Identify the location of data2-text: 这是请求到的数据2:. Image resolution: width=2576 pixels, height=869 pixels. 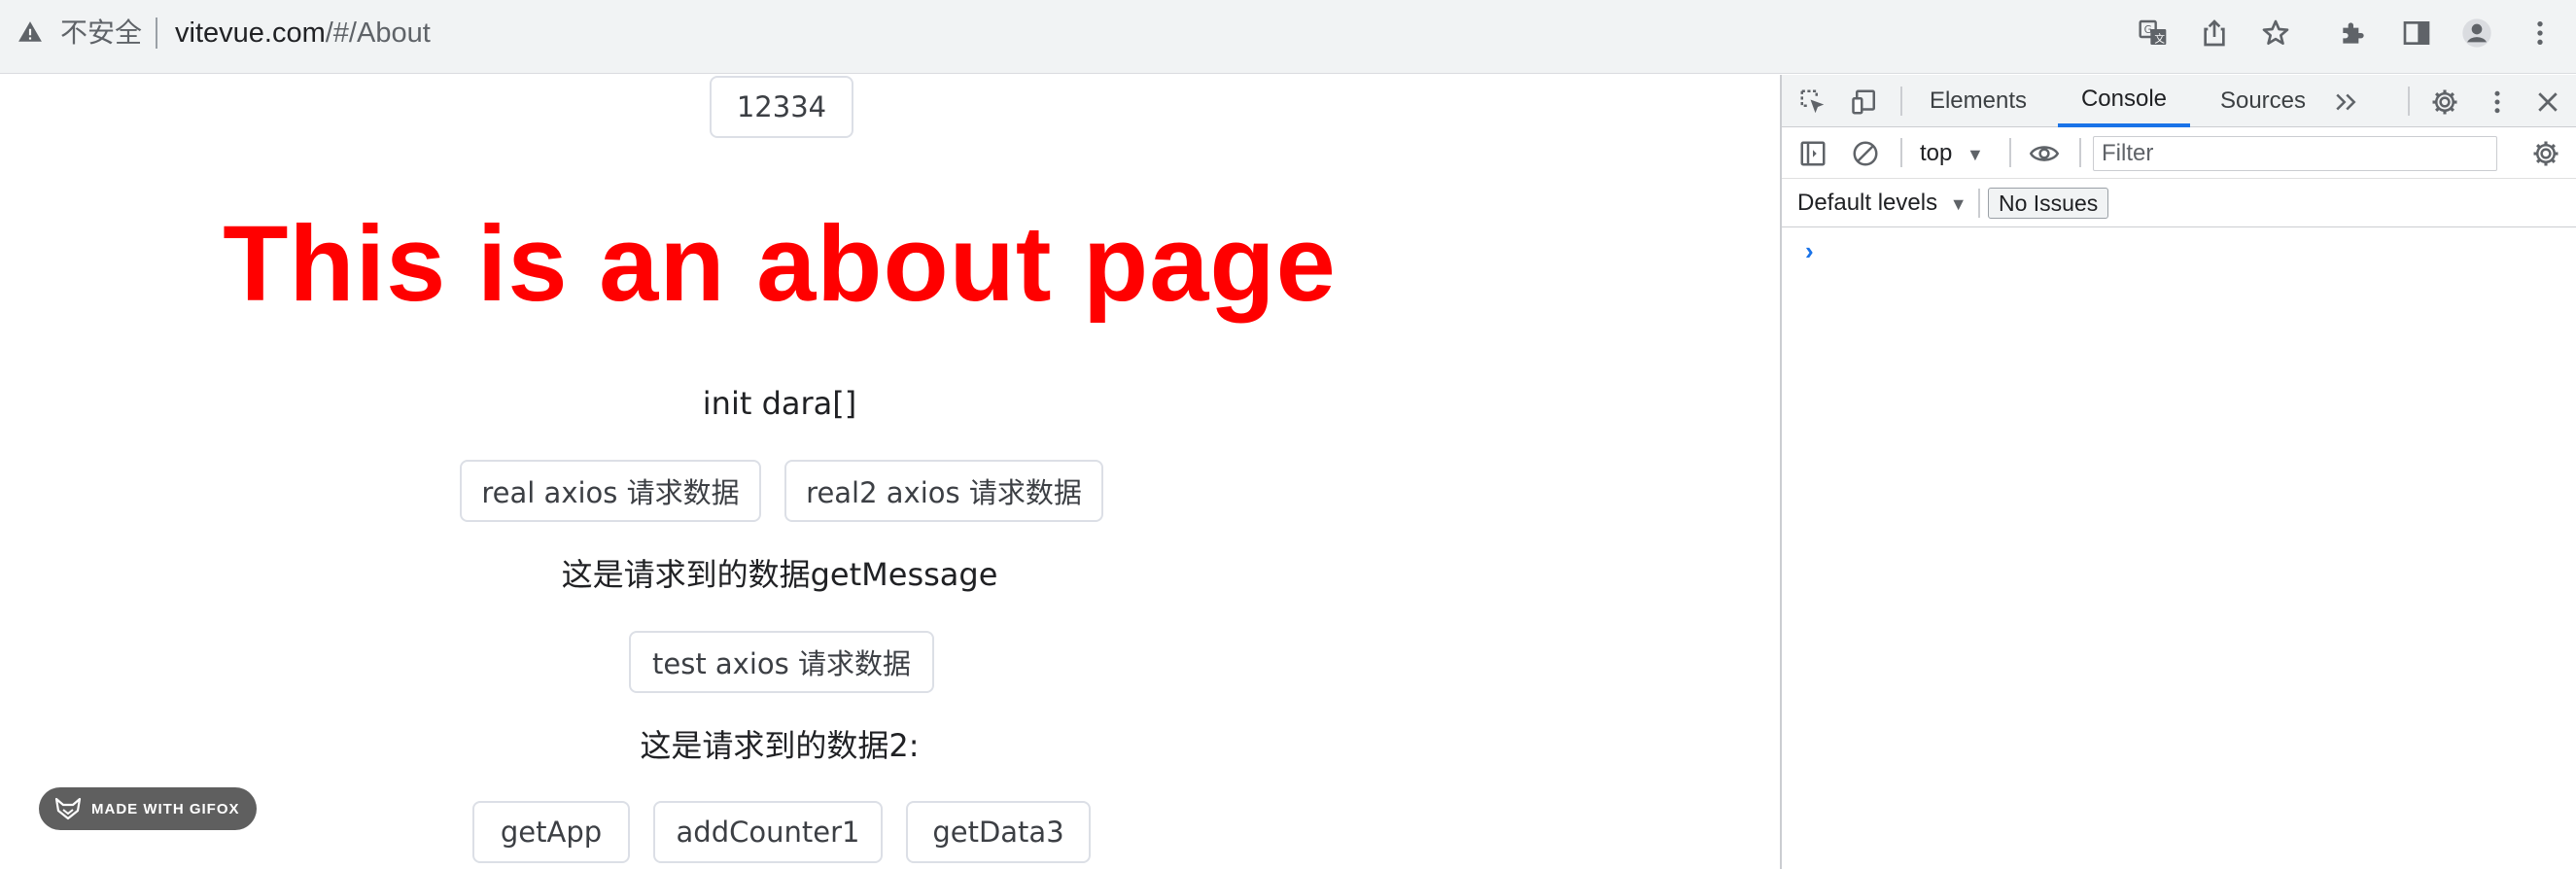
(780, 745).